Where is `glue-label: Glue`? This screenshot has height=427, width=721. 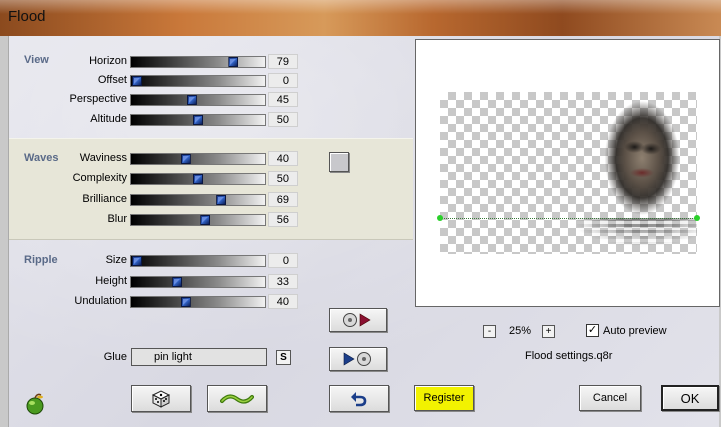 glue-label: Glue is located at coordinates (115, 357).